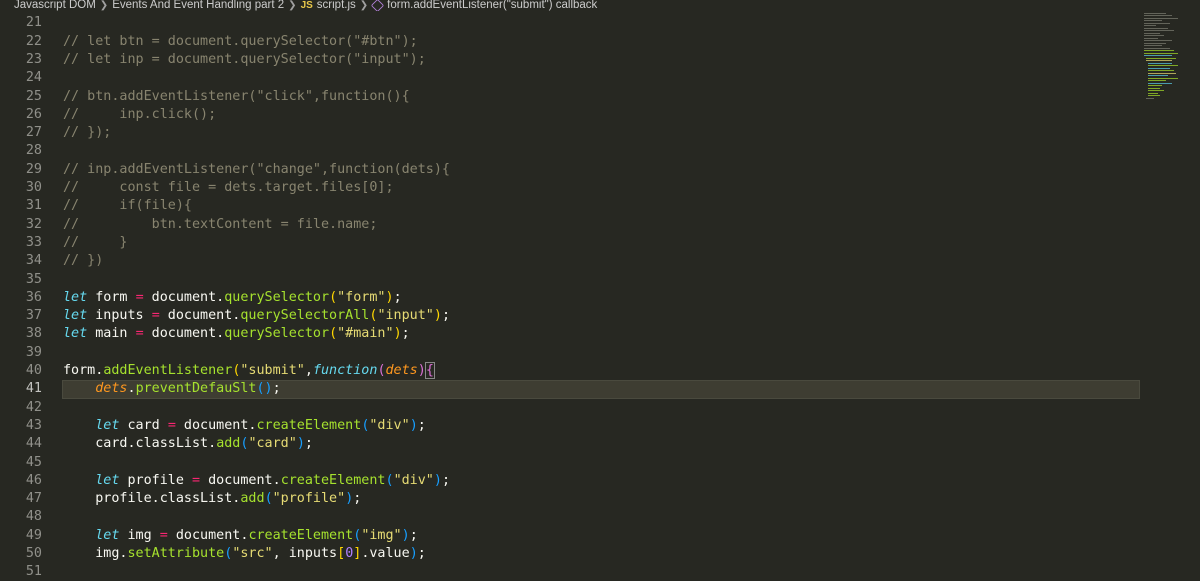 The image size is (1200, 581). What do you see at coordinates (176, 553) in the screenshot?
I see `code-token: setAttribute` at bounding box center [176, 553].